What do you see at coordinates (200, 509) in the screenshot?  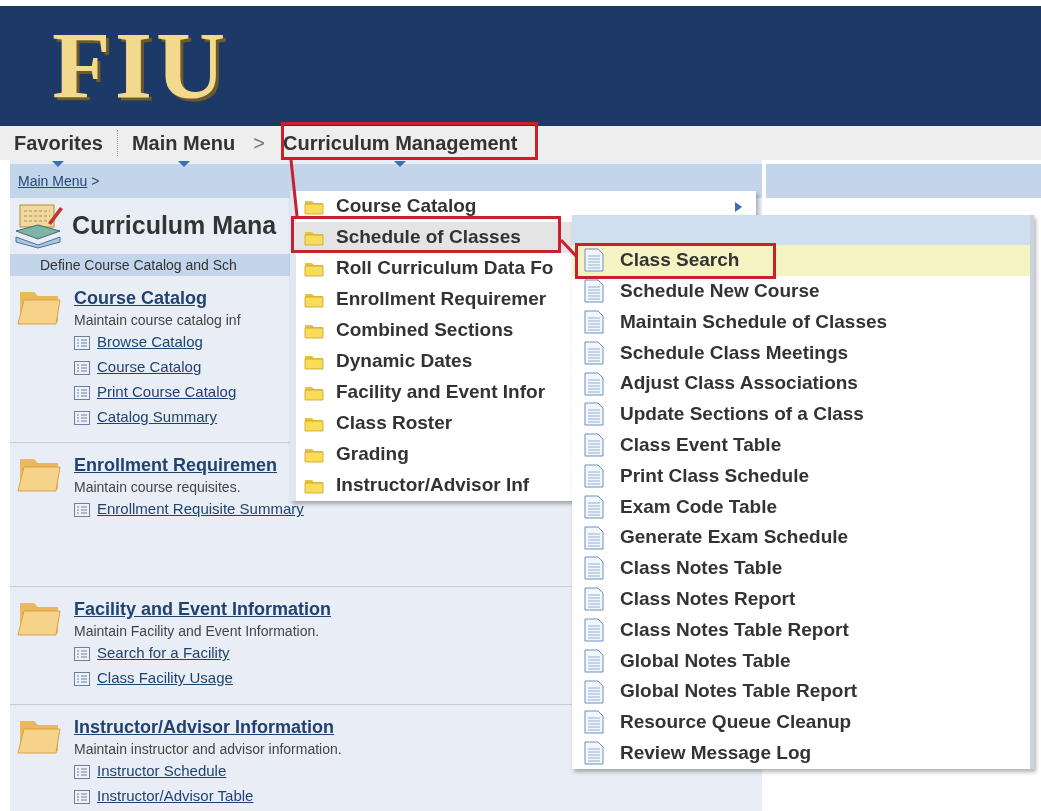 I see `section-link: Enrollment Requisite Summary` at bounding box center [200, 509].